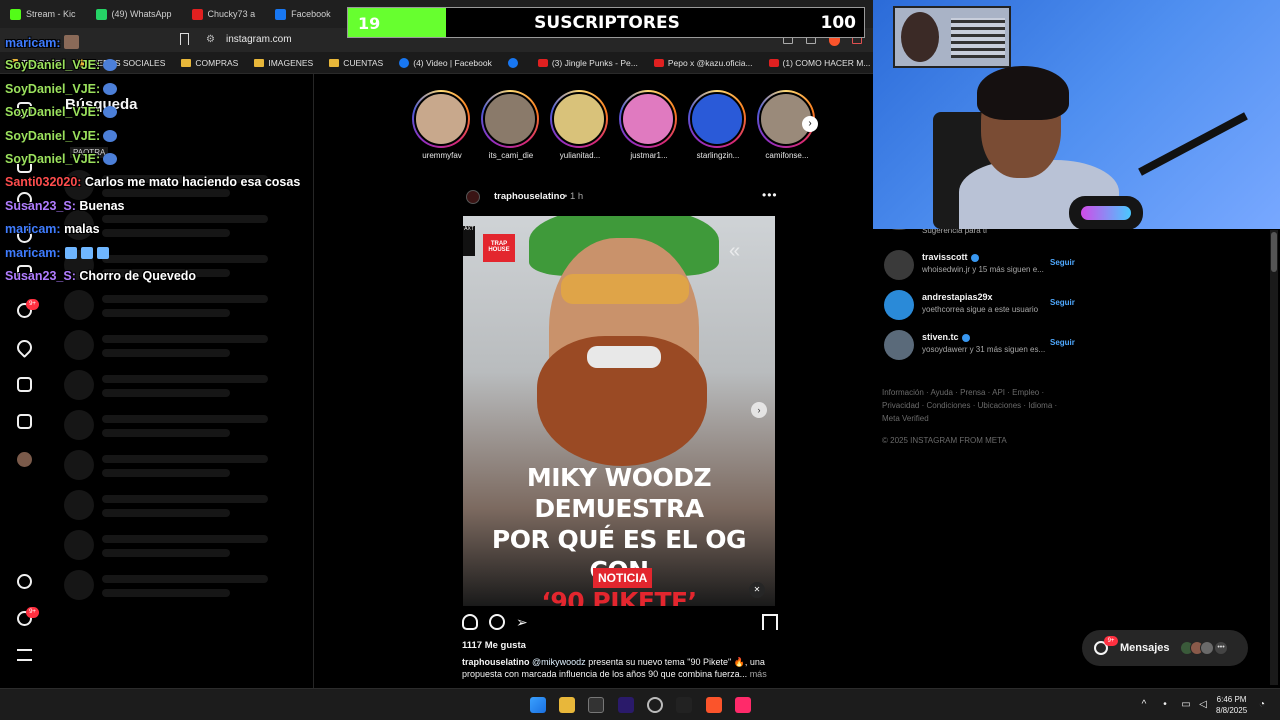  I want to click on bookmark-item: IMAGENES, so click(283, 63).